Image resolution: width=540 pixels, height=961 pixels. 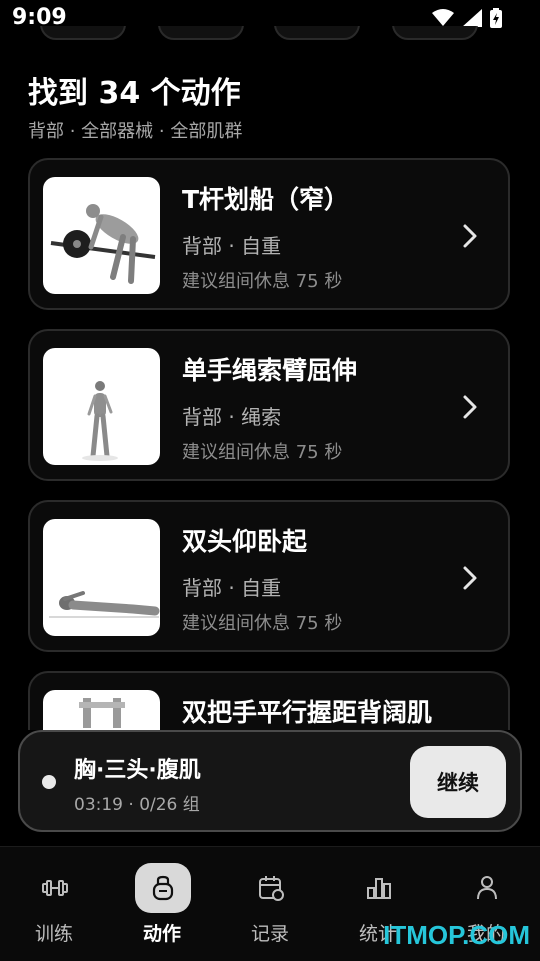 What do you see at coordinates (55, 888) in the screenshot?
I see `dumbbell-icon` at bounding box center [55, 888].